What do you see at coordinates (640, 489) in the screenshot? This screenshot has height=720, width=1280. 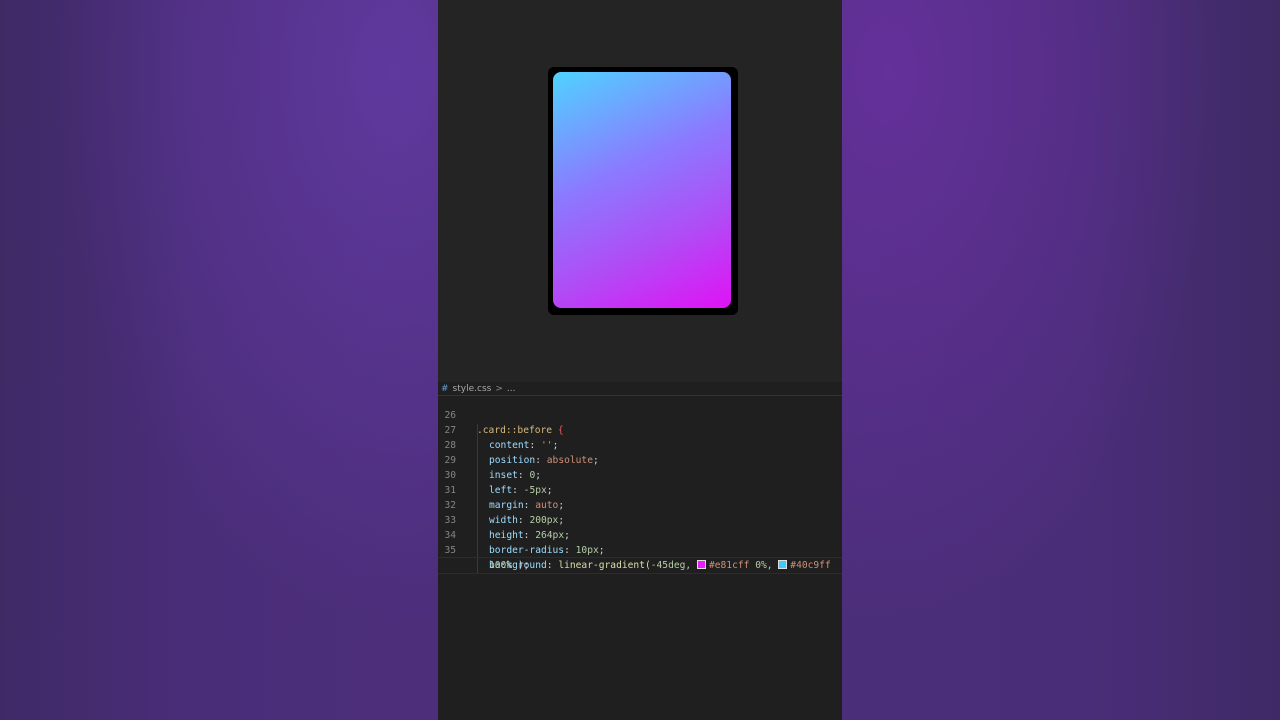 I see `code-line: 31 margin: auto;` at bounding box center [640, 489].